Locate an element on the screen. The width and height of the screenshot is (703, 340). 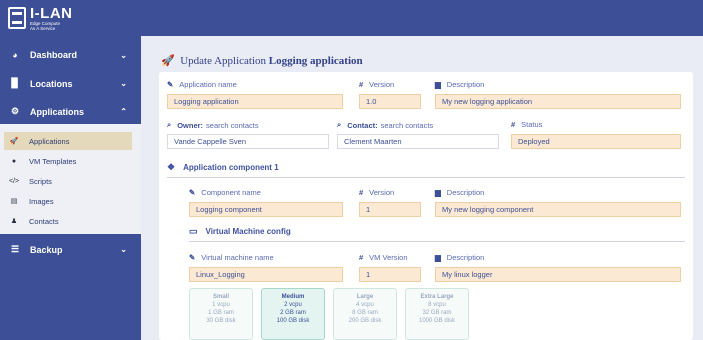
vm-version-field: 1 is located at coordinates (390, 274).